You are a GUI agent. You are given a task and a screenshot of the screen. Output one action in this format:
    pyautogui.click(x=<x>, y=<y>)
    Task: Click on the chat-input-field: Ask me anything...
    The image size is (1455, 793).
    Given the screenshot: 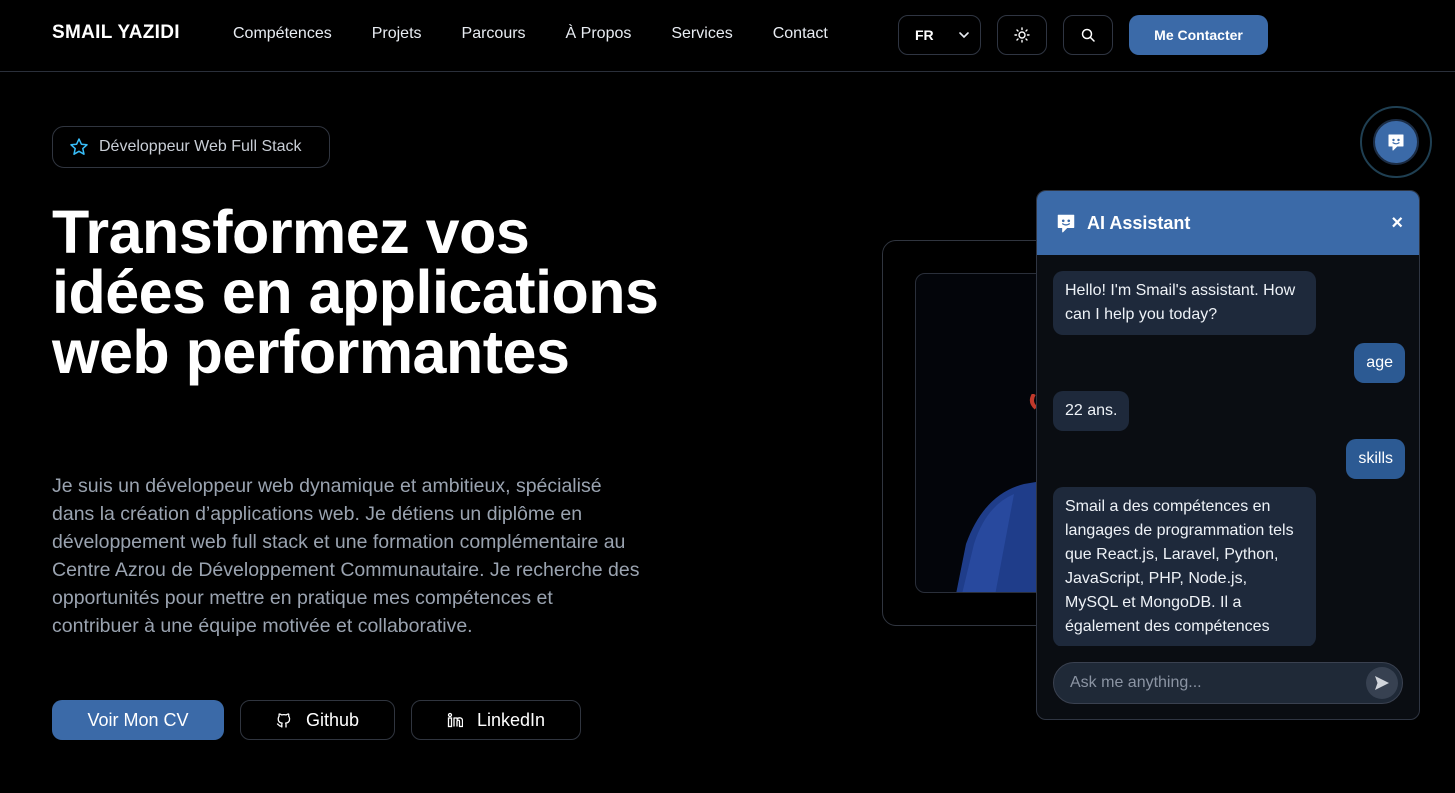 What is the action you would take?
    pyautogui.click(x=1228, y=683)
    